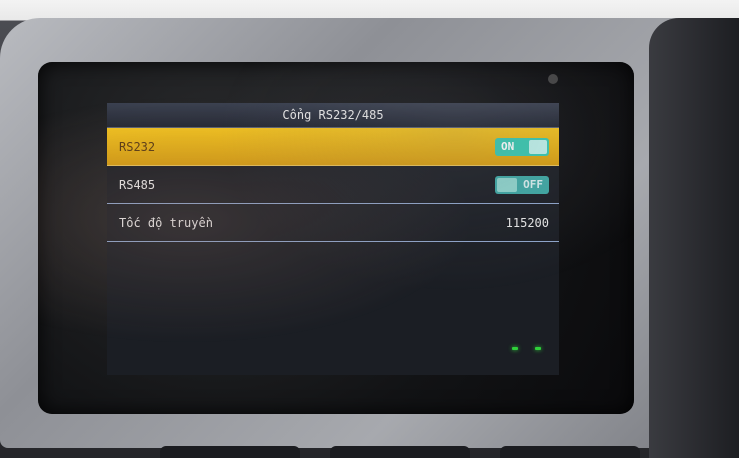 The height and width of the screenshot is (458, 739). What do you see at coordinates (137, 184) in the screenshot?
I see `setting-label-rs485: RS485` at bounding box center [137, 184].